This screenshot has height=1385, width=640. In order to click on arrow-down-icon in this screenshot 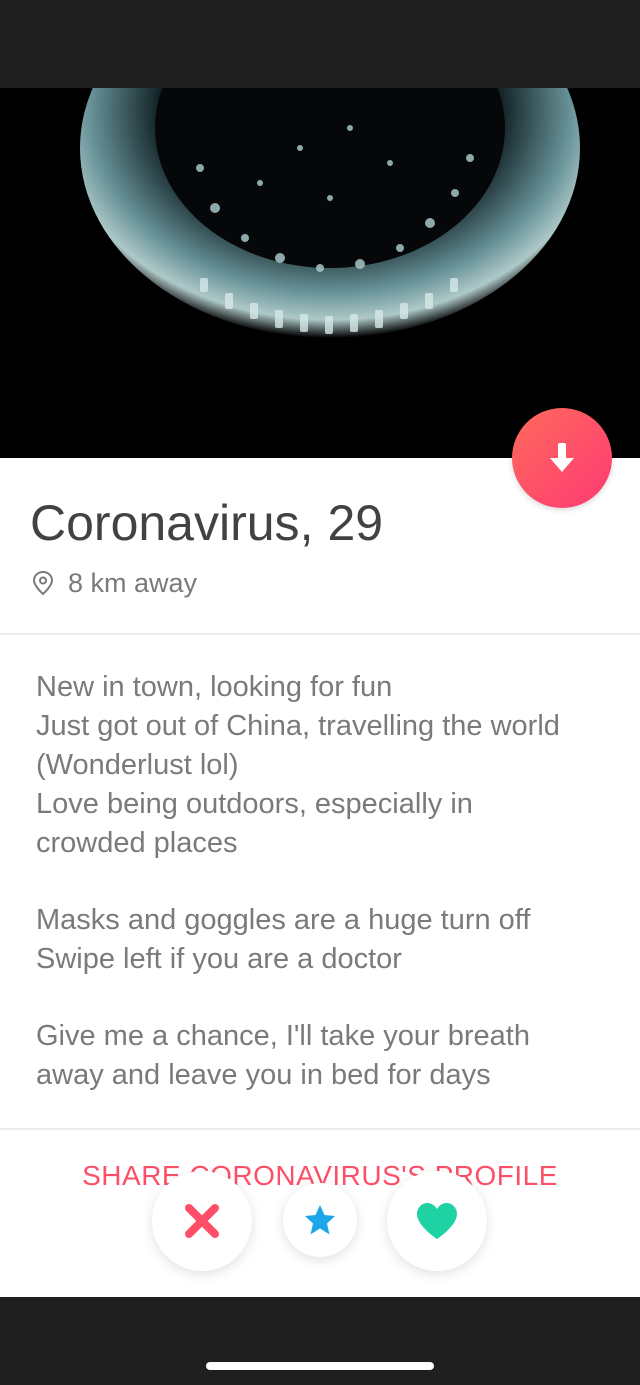, I will do `click(562, 457)`.